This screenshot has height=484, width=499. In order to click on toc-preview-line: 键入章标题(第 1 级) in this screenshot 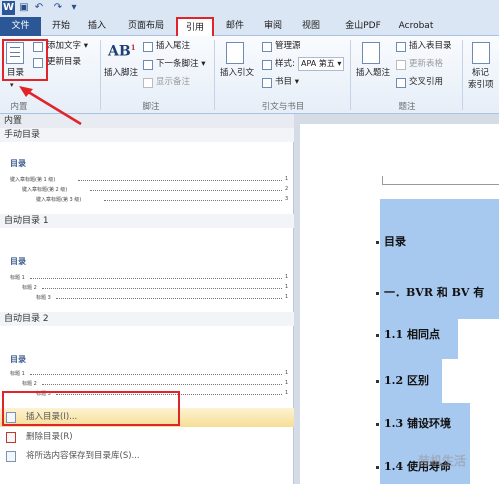, I will do `click(33, 180)`.